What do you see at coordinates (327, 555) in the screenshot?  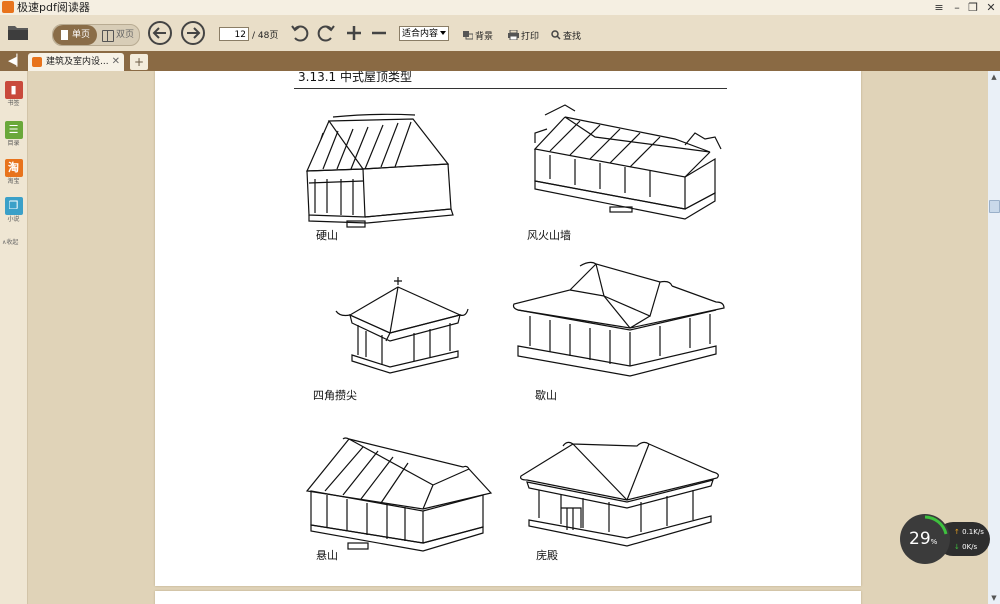 I see `caption-xuanshan: 悬山` at bounding box center [327, 555].